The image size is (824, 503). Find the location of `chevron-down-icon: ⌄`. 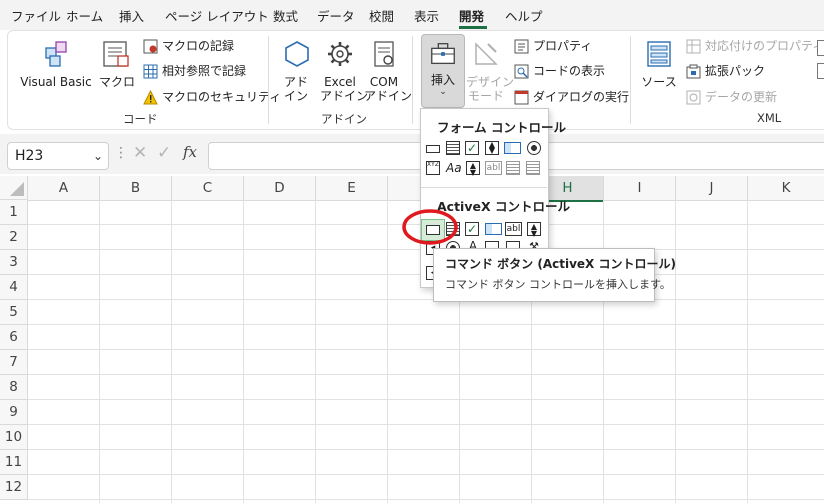

chevron-down-icon: ⌄ is located at coordinates (98, 156).